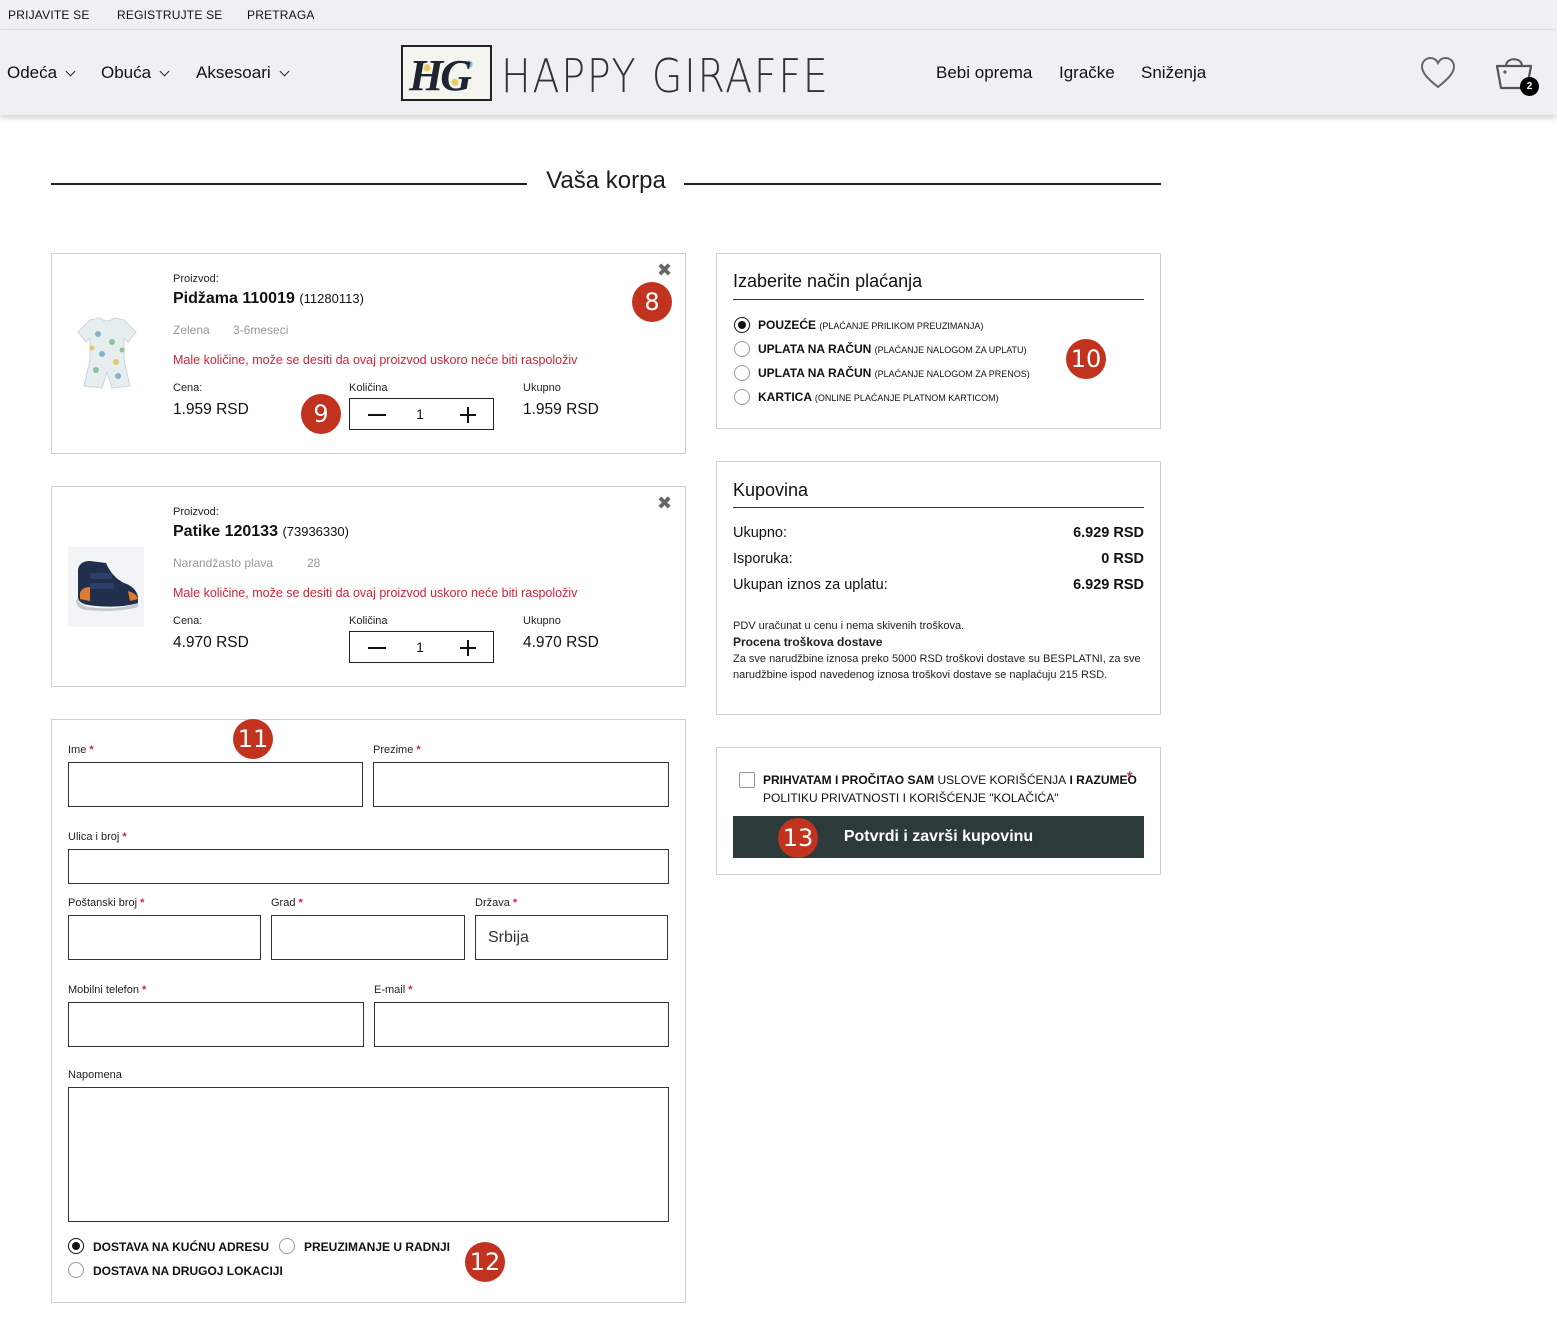  I want to click on payment-option-sub: (PLAĆANJE NALOGOM ZA UPLATU), so click(950, 350).